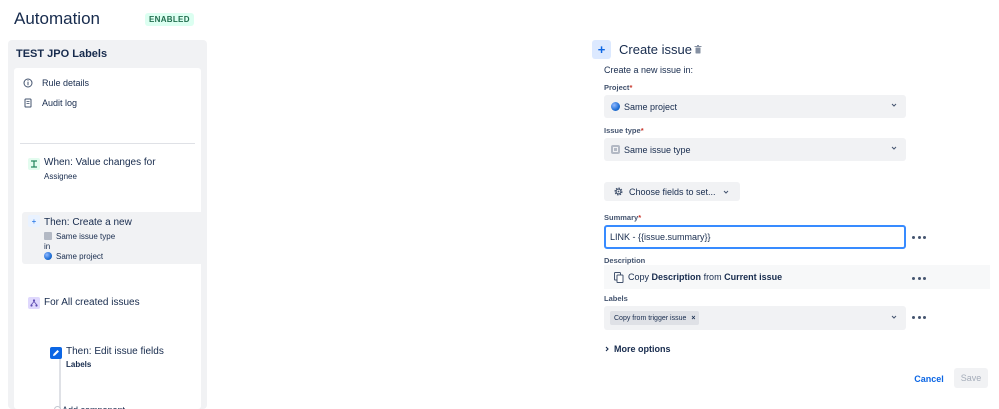 This screenshot has height=409, width=999. I want to click on in-text: in, so click(47, 246).